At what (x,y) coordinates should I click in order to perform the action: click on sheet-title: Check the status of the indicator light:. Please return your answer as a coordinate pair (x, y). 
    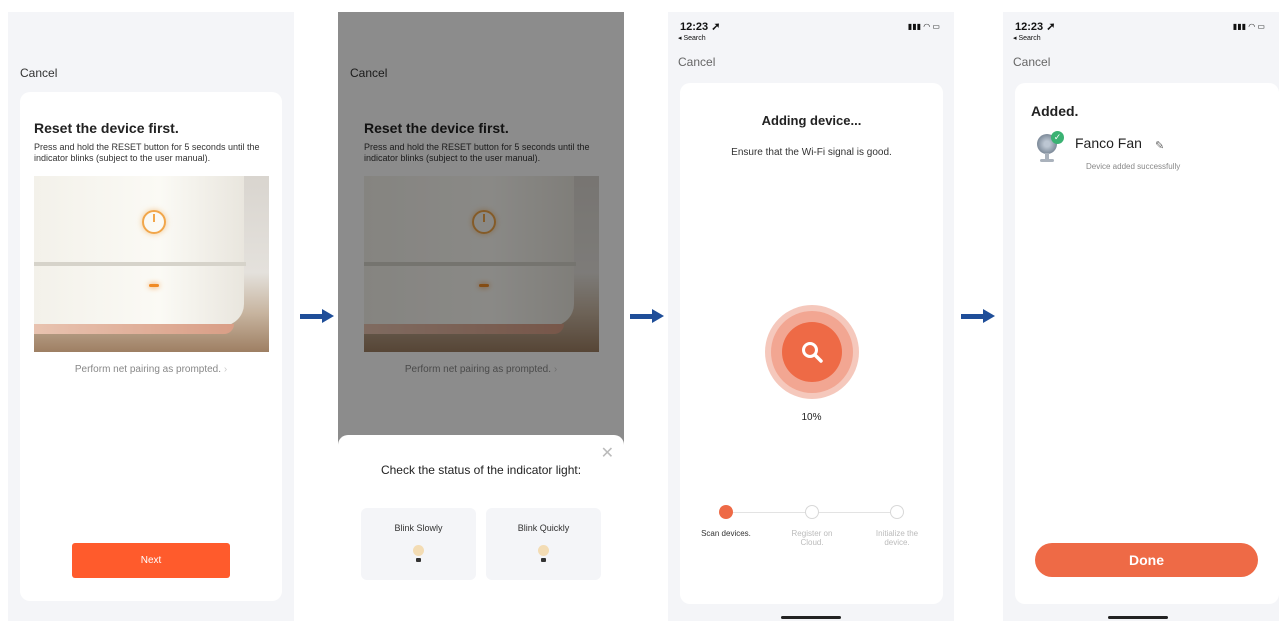
    Looking at the image, I should click on (481, 470).